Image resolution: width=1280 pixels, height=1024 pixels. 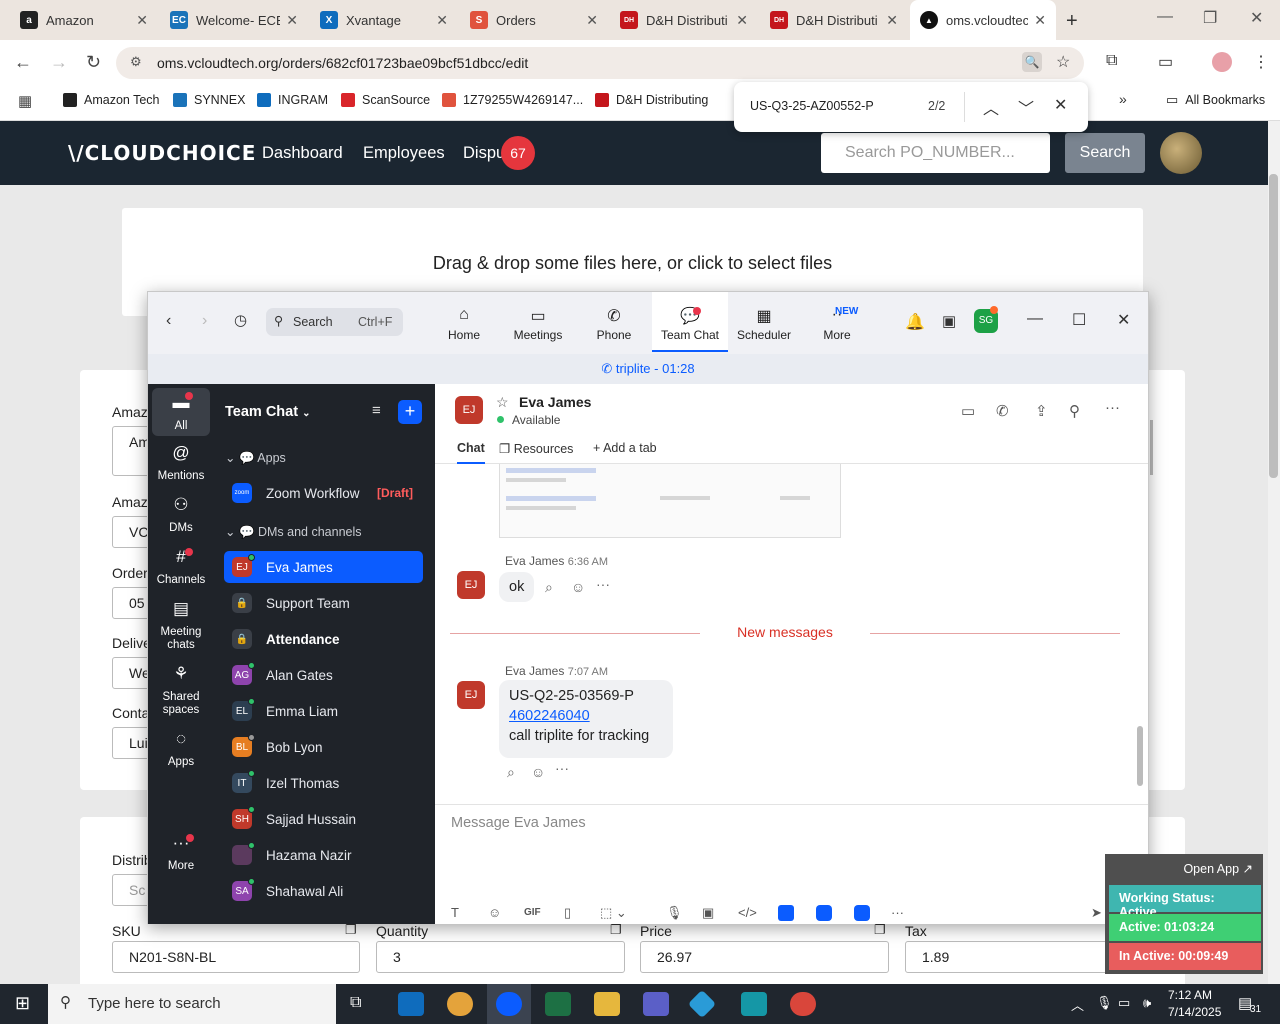 What do you see at coordinates (613, 913) in the screenshot?
I see `screenshot-icon: ⬚ ⌄` at bounding box center [613, 913].